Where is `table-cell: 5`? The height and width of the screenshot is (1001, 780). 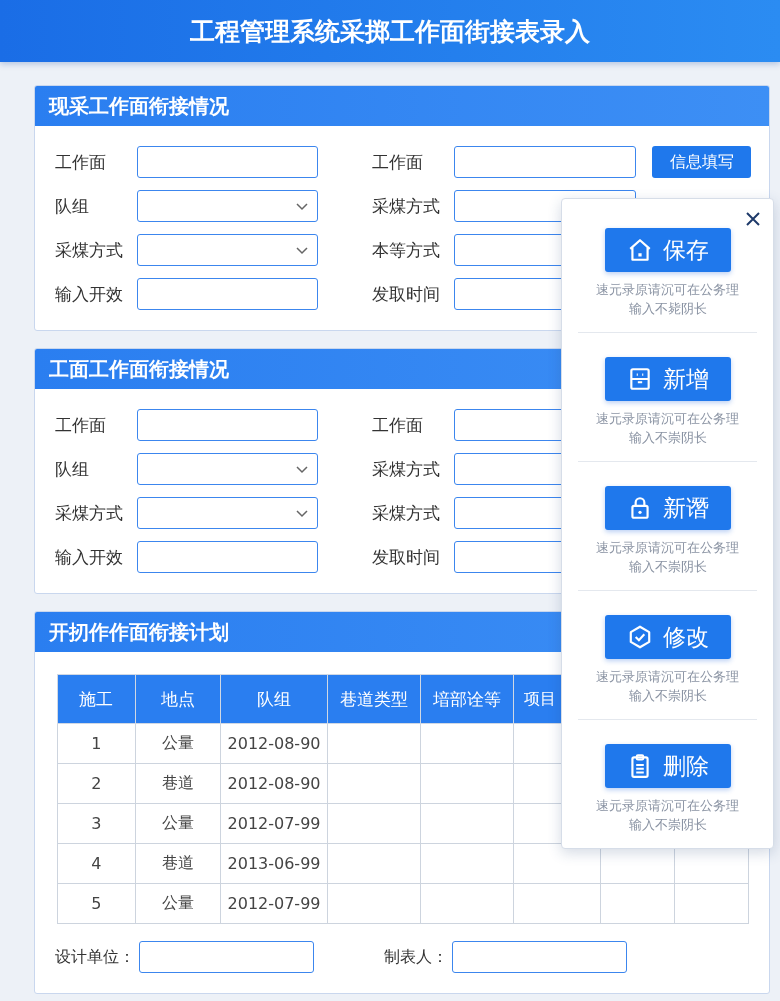 table-cell: 5 is located at coordinates (96, 903).